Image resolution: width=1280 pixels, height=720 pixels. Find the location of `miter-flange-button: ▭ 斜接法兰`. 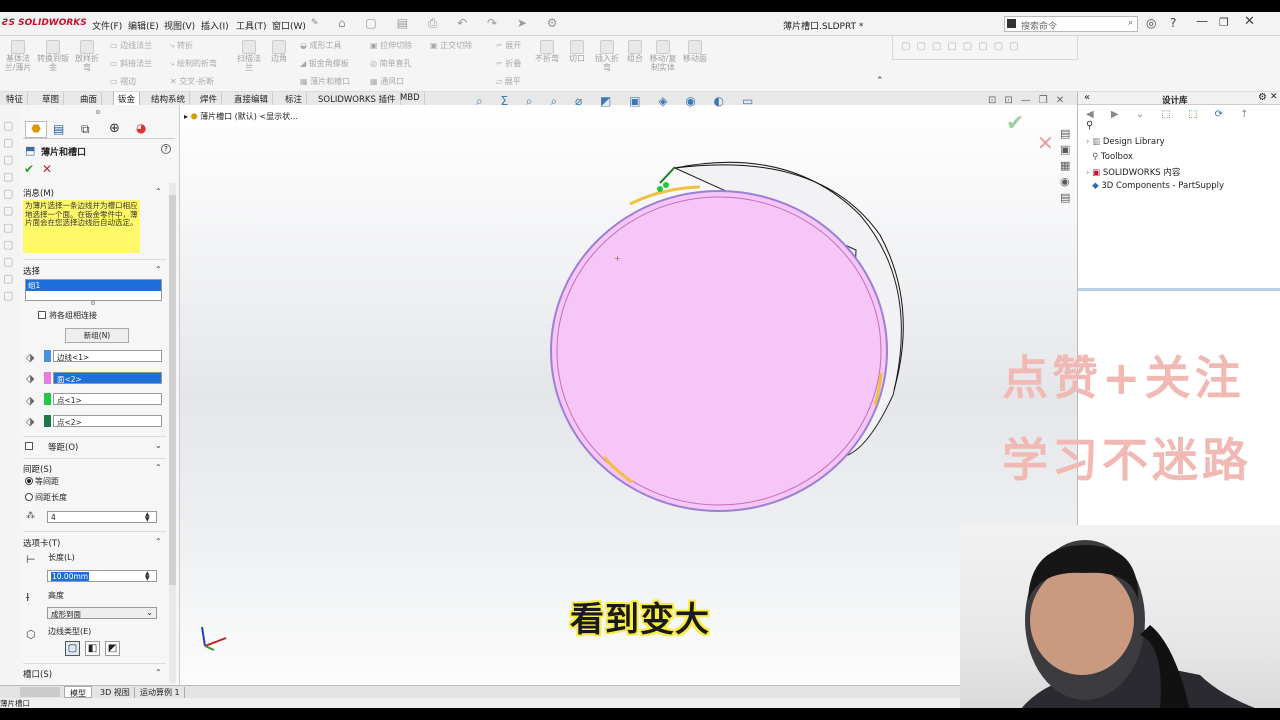

miter-flange-button: ▭ 斜接法兰 is located at coordinates (131, 63).